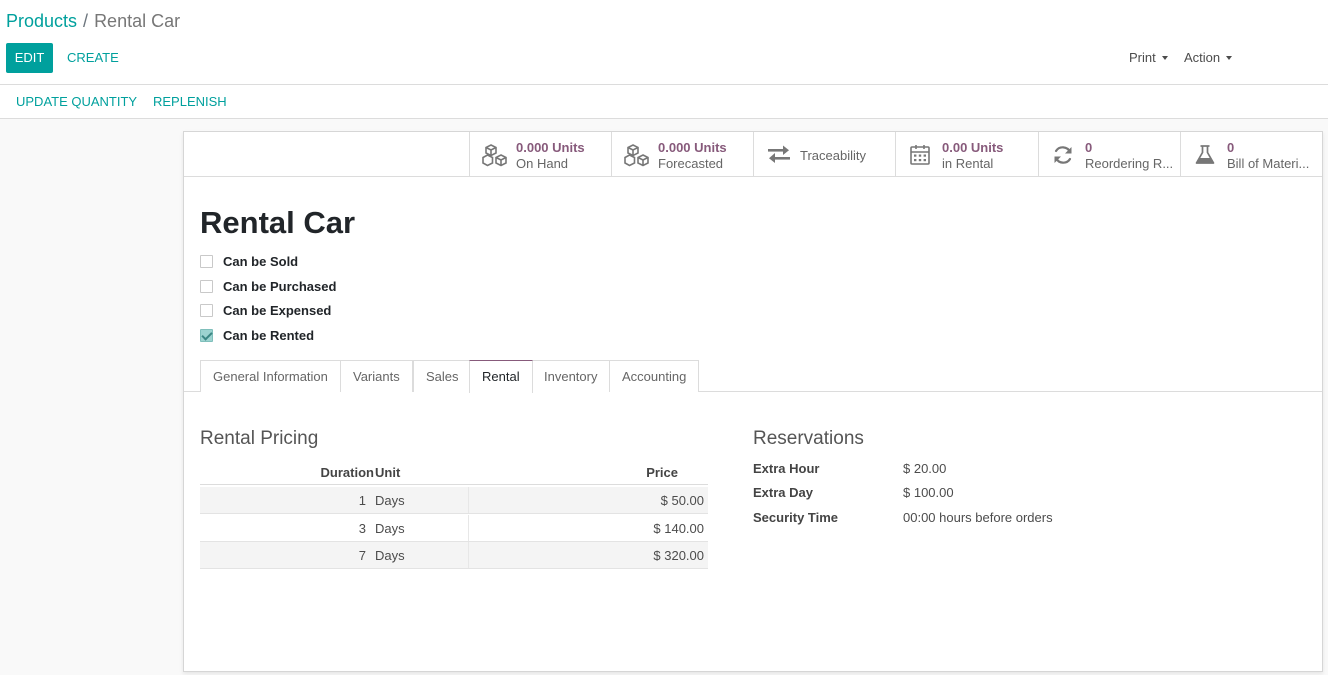 This screenshot has height=675, width=1328. What do you see at coordinates (692, 147) in the screenshot?
I see `forecasted-value: 0.000 Units` at bounding box center [692, 147].